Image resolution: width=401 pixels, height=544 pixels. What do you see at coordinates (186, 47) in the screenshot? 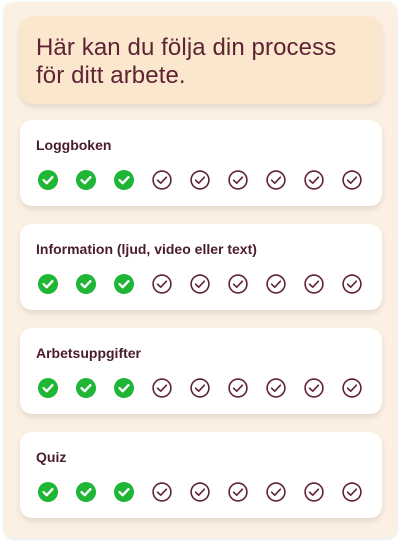
I see `page-title-line-1: Här kan du följa din process` at bounding box center [186, 47].